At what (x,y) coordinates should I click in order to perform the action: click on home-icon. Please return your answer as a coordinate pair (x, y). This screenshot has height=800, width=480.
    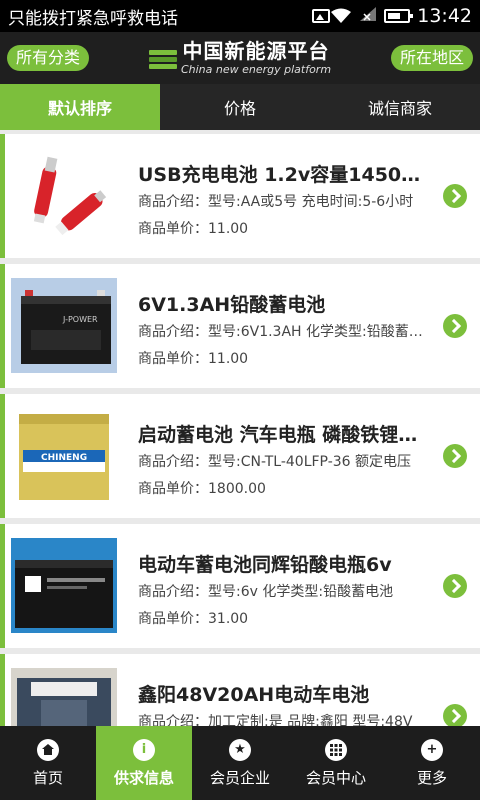
    Looking at the image, I should click on (48, 749).